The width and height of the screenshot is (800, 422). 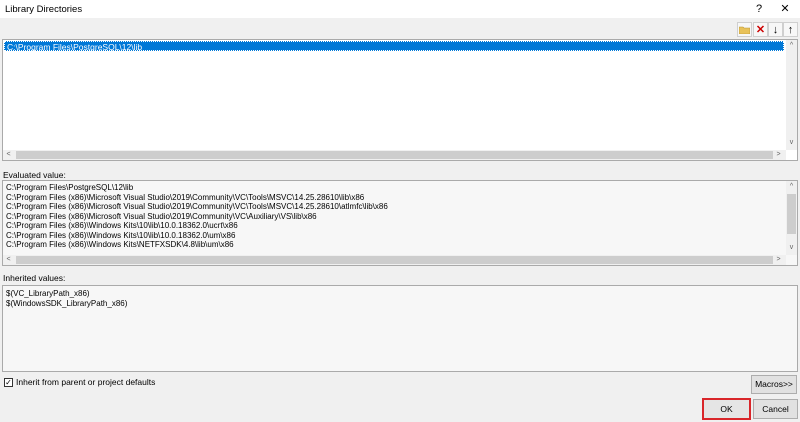 What do you see at coordinates (85, 382) in the screenshot?
I see `inherit-checkbox-label: Inherit from parent or project defaults` at bounding box center [85, 382].